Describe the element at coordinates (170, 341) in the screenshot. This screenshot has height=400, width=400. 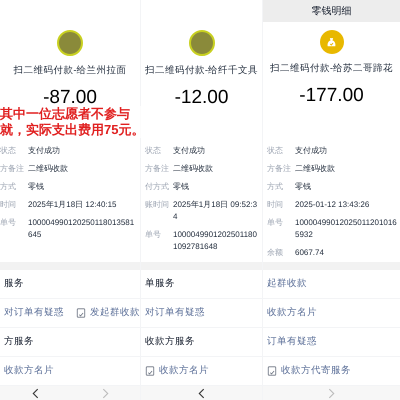
I see `section-title: 收款方服务` at that location.